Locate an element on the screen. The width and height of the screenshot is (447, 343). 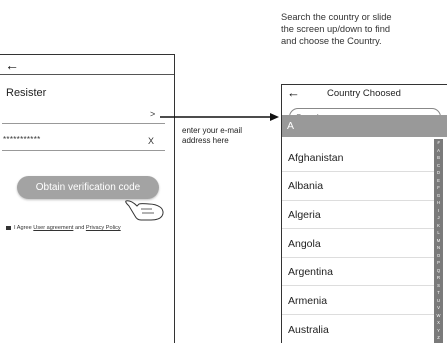
index-letter: W is located at coordinates (439, 316).